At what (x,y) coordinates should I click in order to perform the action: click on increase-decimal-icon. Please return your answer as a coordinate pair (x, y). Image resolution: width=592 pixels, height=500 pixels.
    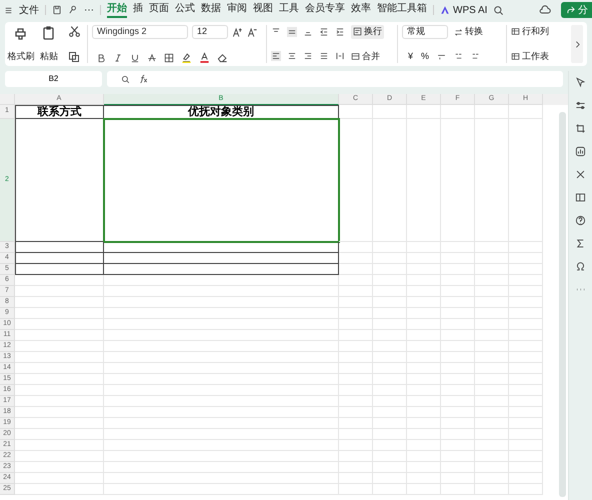
    Looking at the image, I should click on (475, 56).